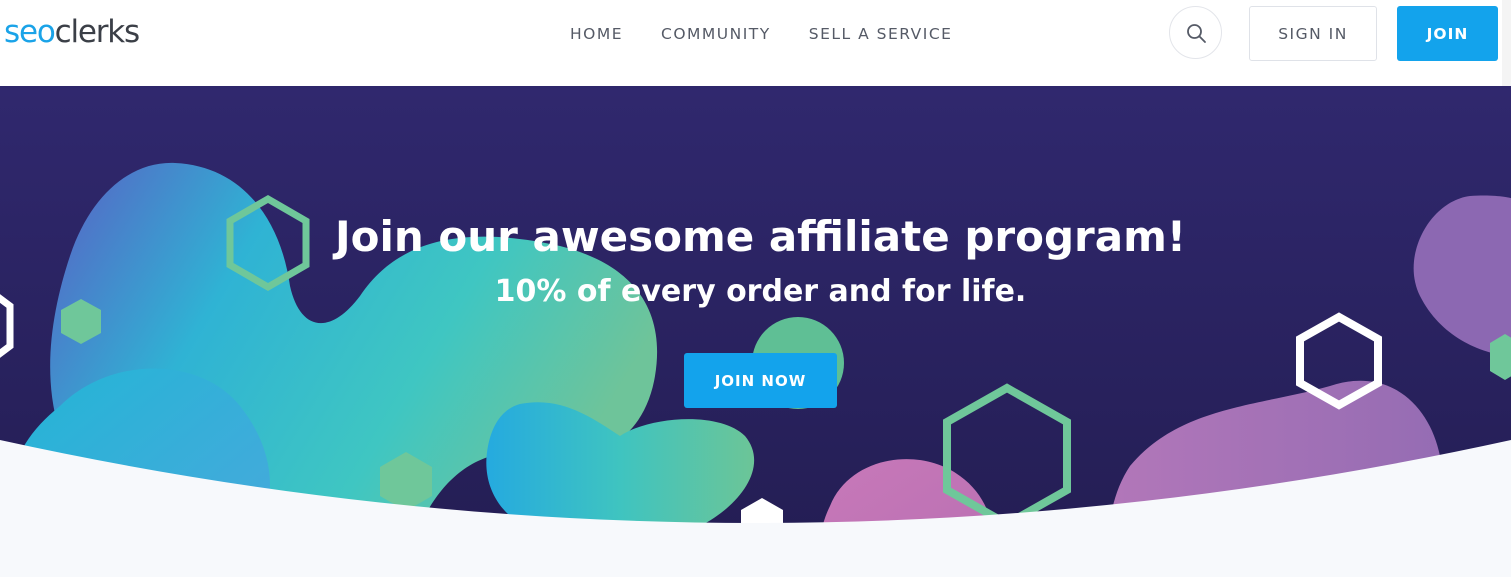 The height and width of the screenshot is (577, 1511). I want to click on join-now-button: JOIN NOW, so click(760, 380).